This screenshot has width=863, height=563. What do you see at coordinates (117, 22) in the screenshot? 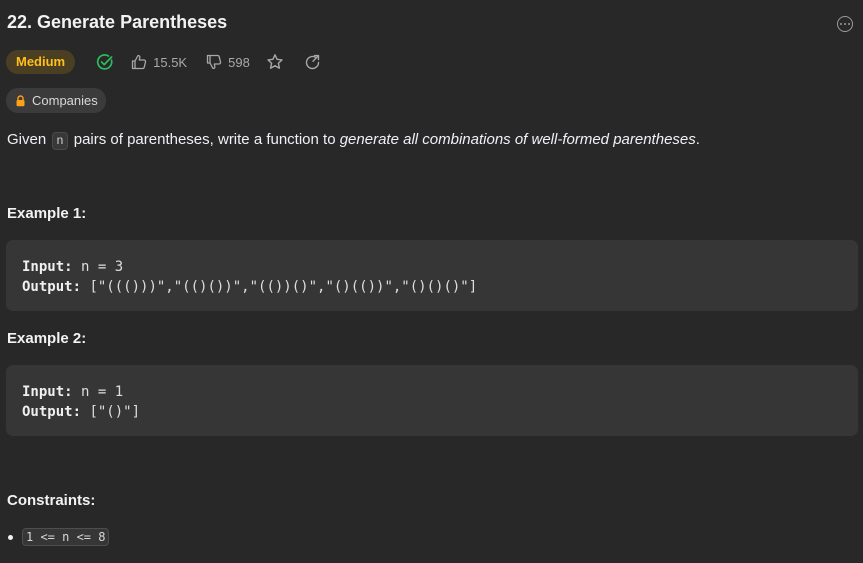
I see `problem-title: 22. Generate Parentheses` at bounding box center [117, 22].